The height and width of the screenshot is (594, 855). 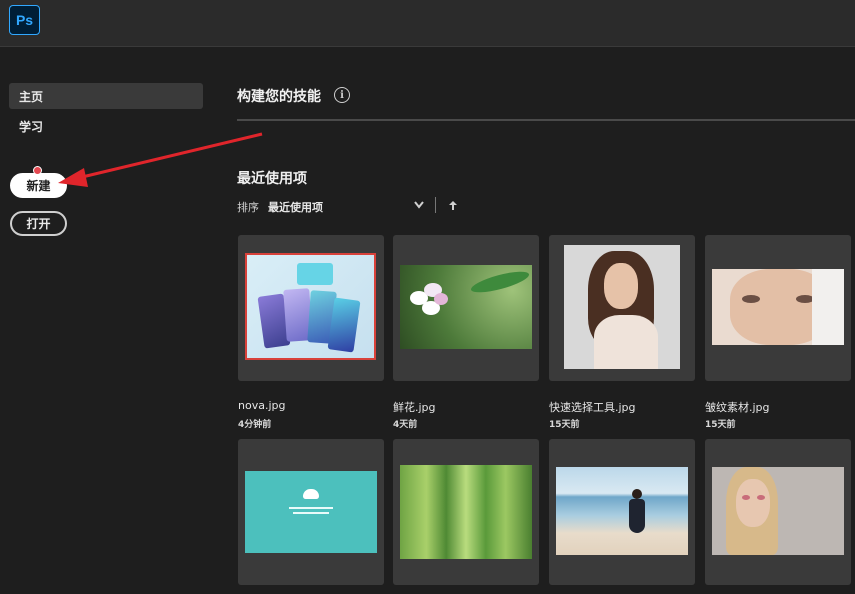 I want to click on file-card-beach, so click(x=622, y=512).